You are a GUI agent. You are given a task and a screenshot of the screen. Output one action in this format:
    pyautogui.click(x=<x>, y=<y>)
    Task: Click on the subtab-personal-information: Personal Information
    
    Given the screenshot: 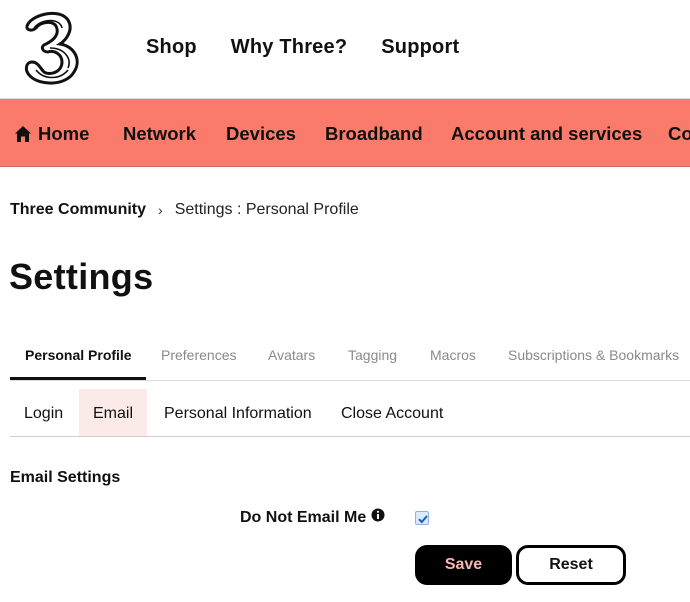 What is the action you would take?
    pyautogui.click(x=238, y=412)
    